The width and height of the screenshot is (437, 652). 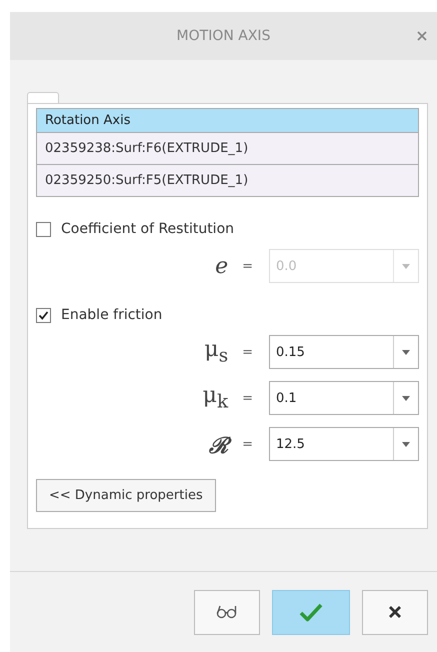 I want to click on list-header: Rotation Axis, so click(x=227, y=120).